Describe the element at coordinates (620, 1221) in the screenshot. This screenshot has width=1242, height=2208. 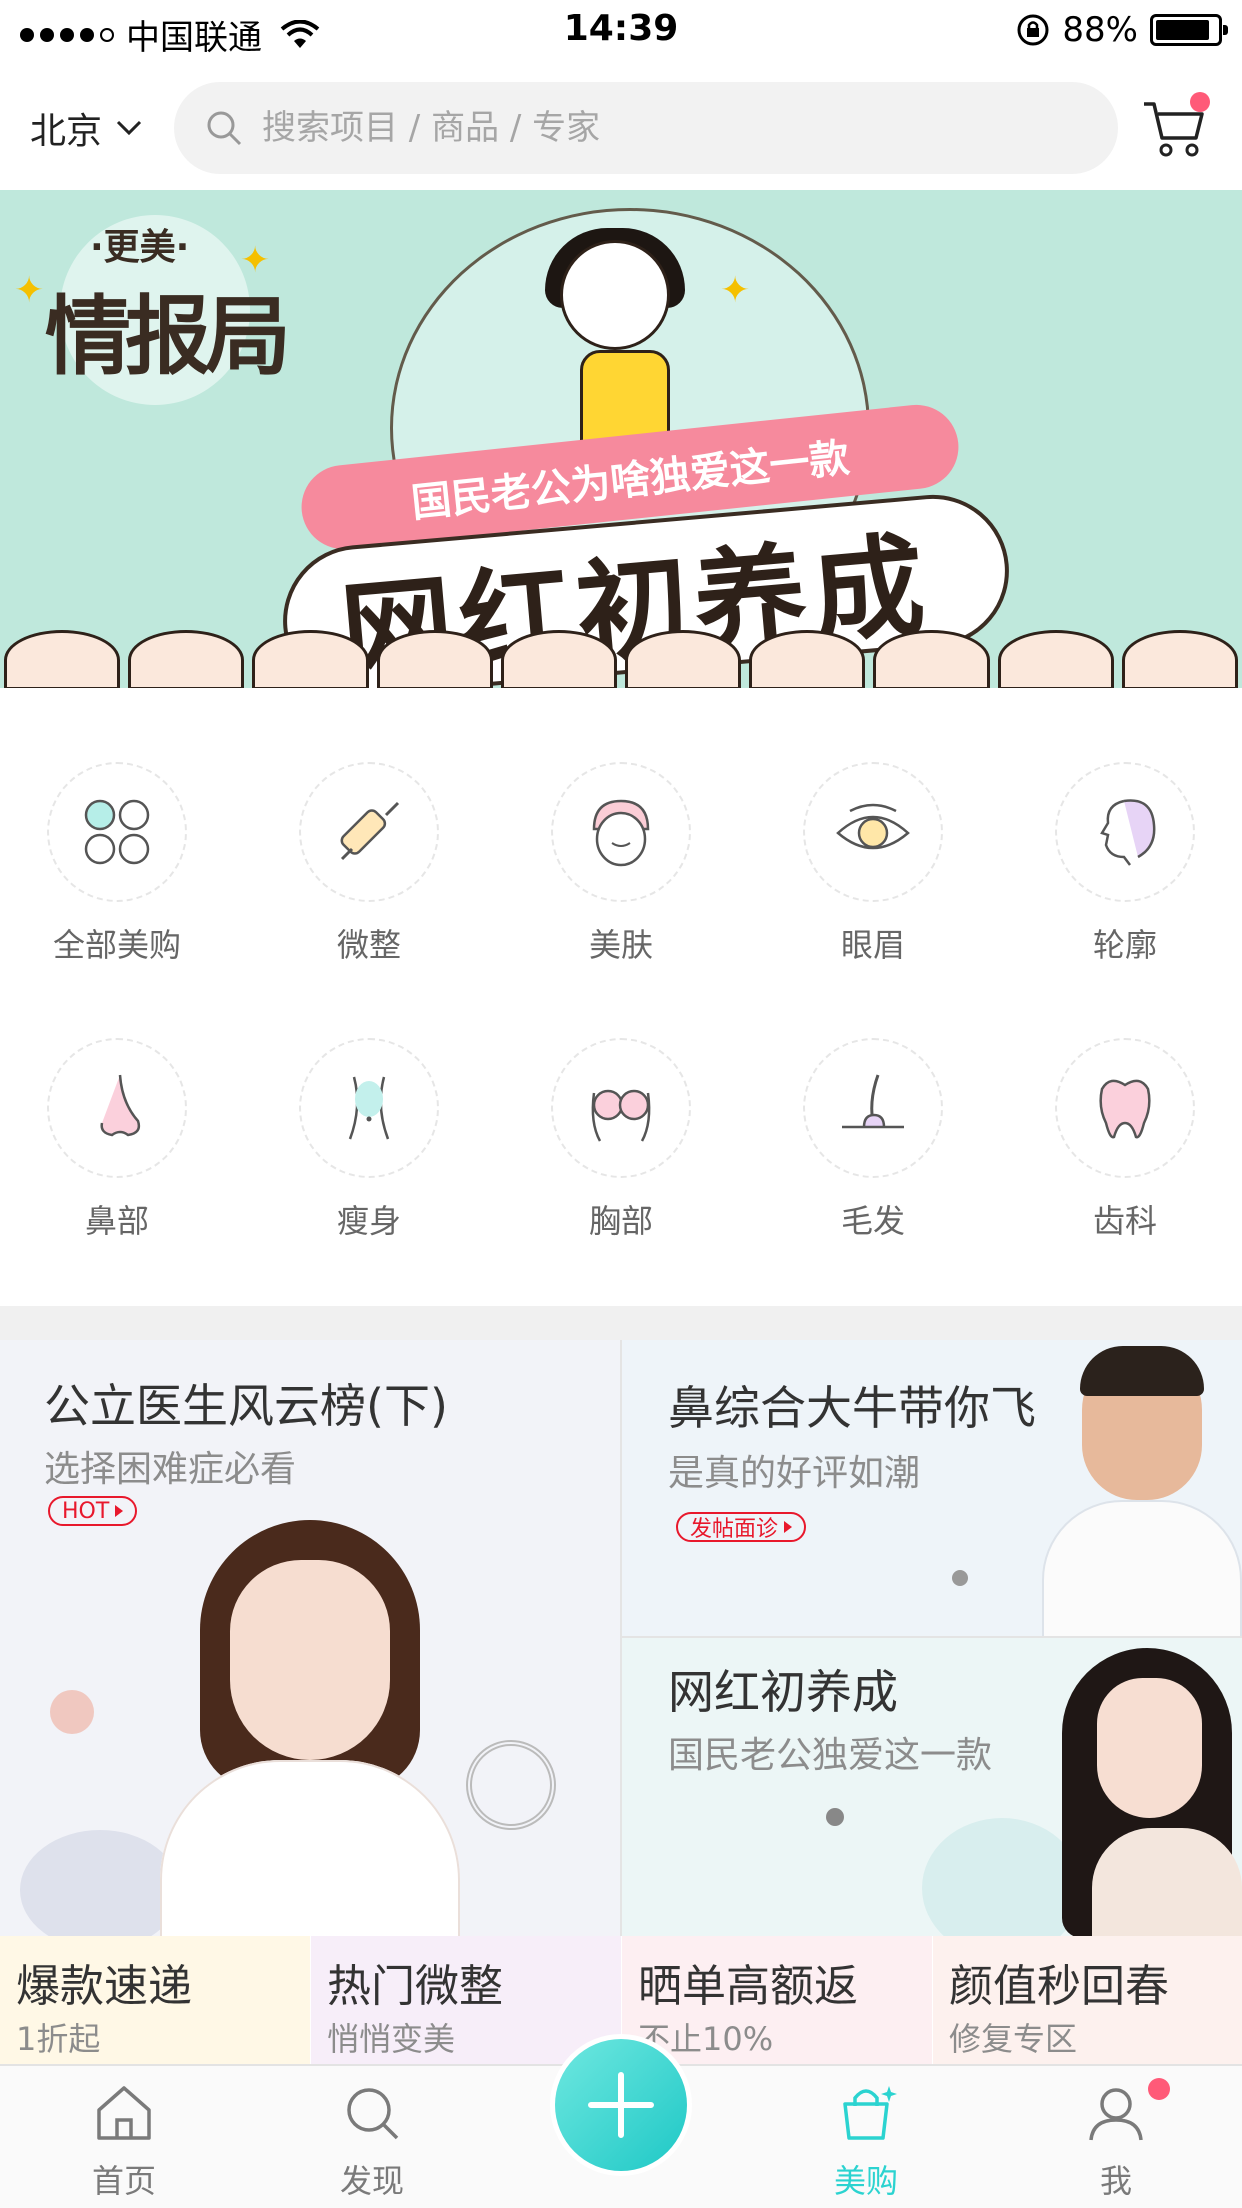
I see `category-label: 胸部` at that location.